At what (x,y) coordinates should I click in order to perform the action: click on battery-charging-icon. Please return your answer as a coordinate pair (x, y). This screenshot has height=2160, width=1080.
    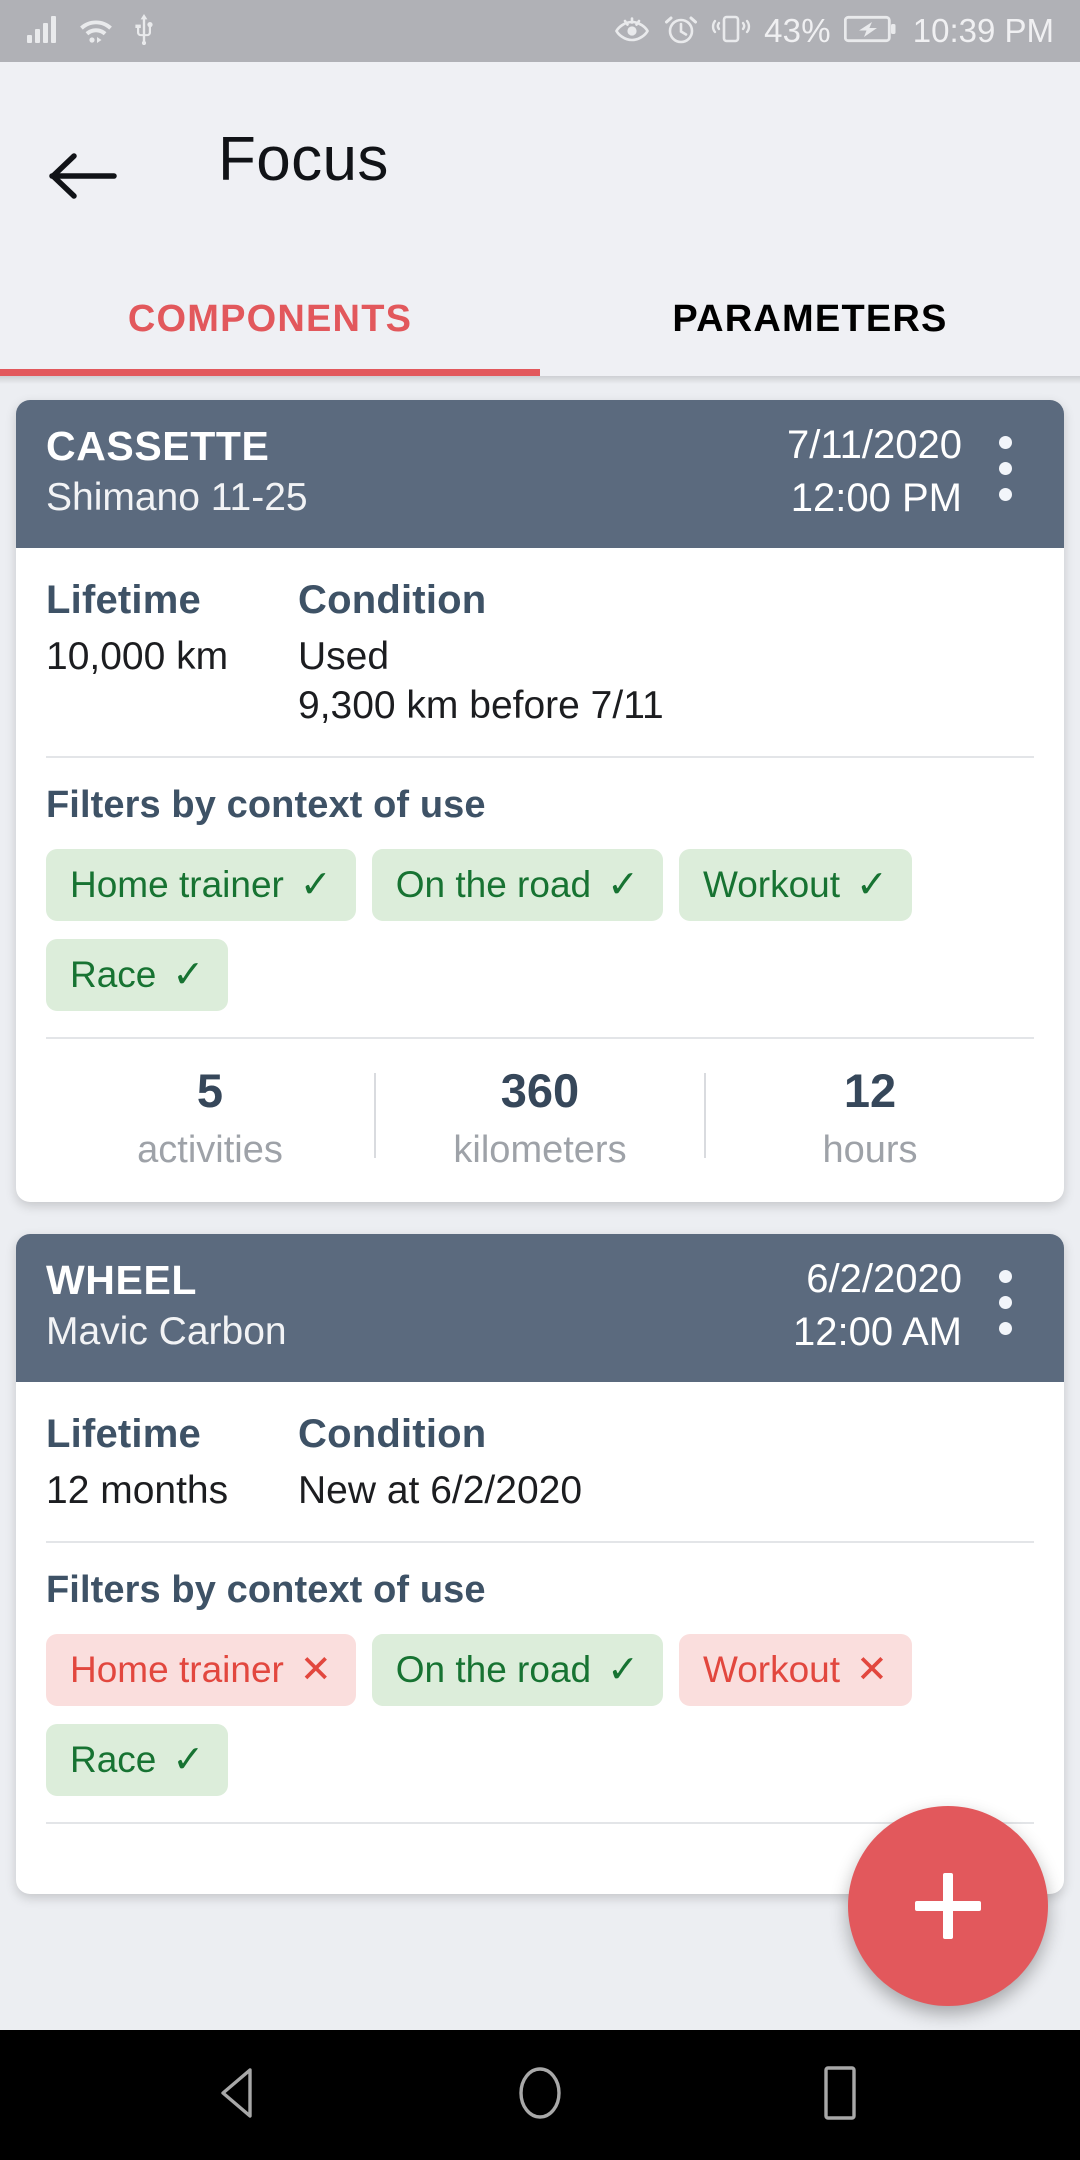
    Looking at the image, I should click on (869, 31).